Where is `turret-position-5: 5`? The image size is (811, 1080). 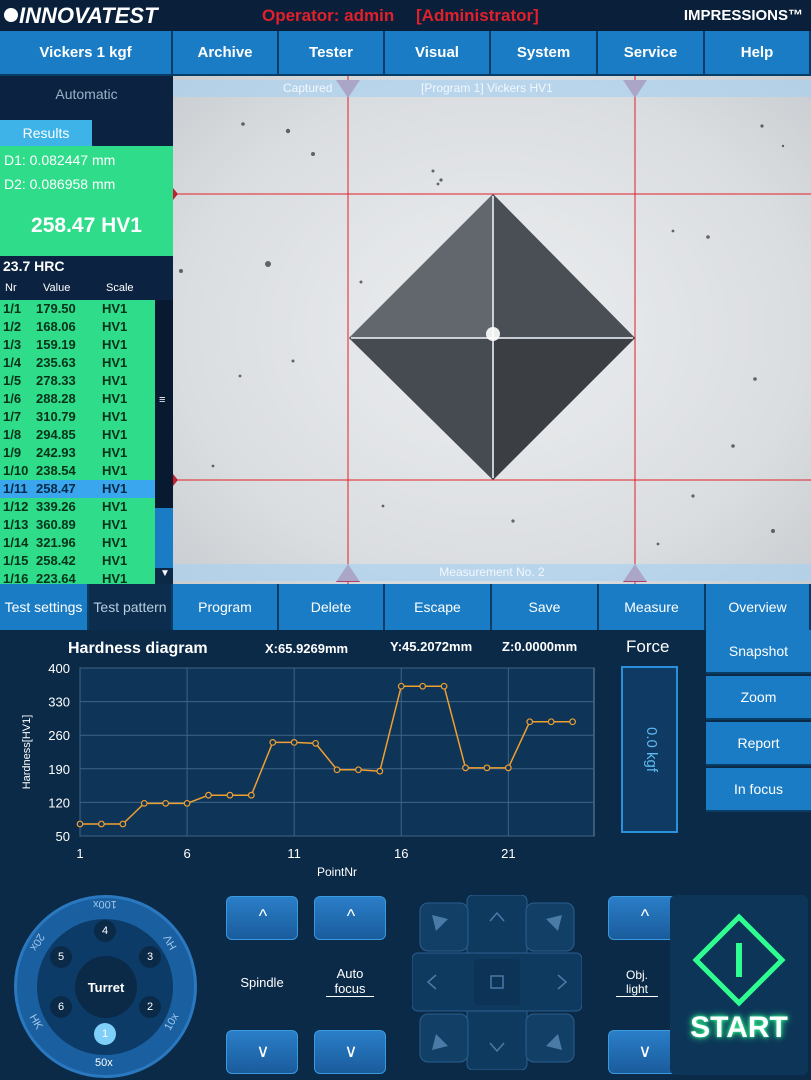 turret-position-5: 5 is located at coordinates (61, 957).